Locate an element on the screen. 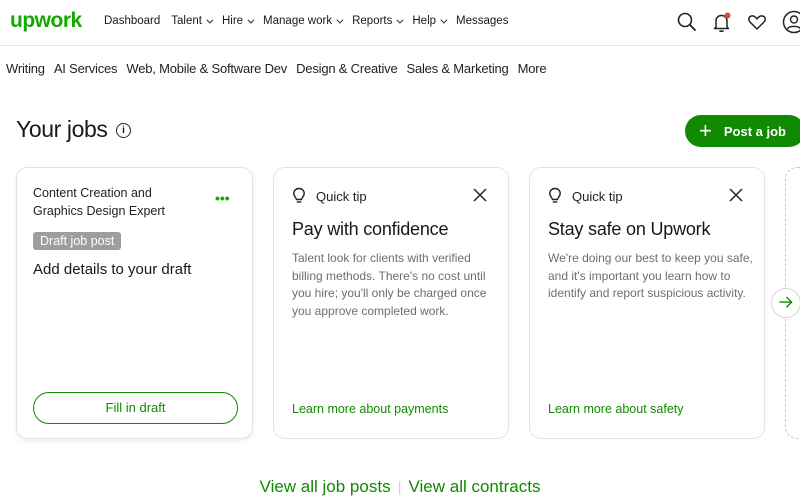 The width and height of the screenshot is (800, 502). category-design-creative: Design & Creative is located at coordinates (347, 68).